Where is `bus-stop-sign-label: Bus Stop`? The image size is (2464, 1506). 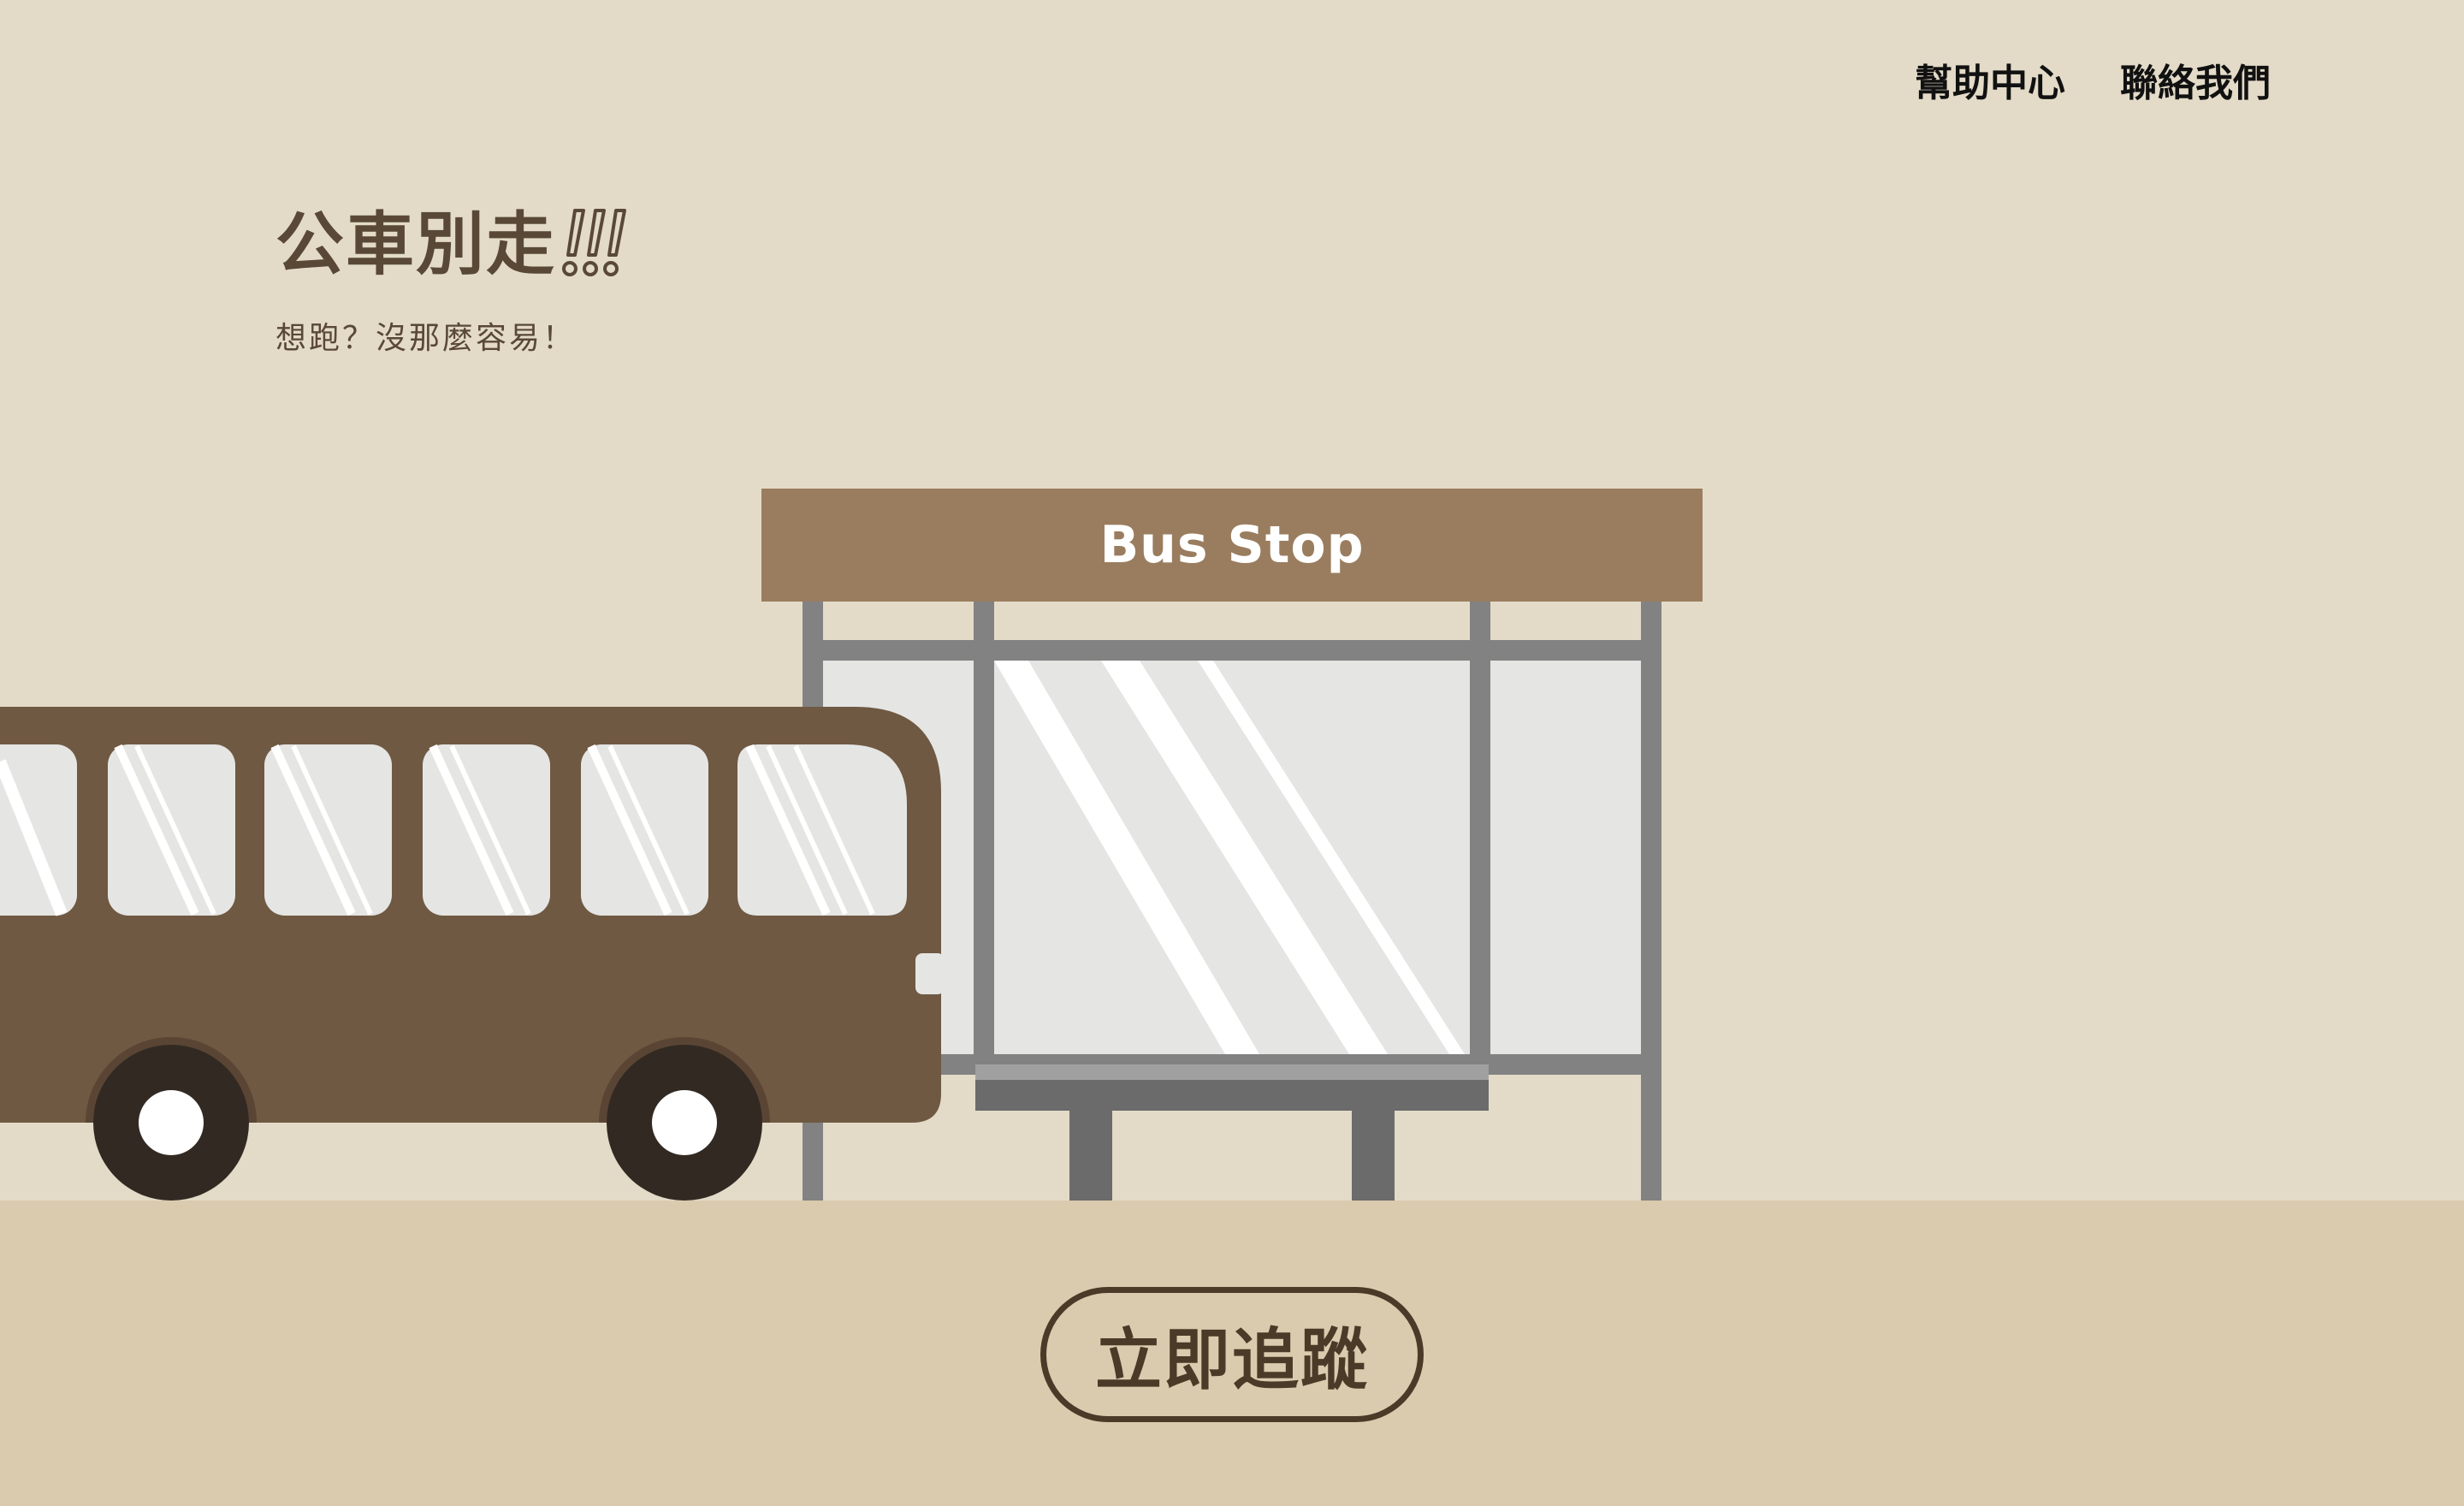 bus-stop-sign-label: Bus Stop is located at coordinates (1232, 545).